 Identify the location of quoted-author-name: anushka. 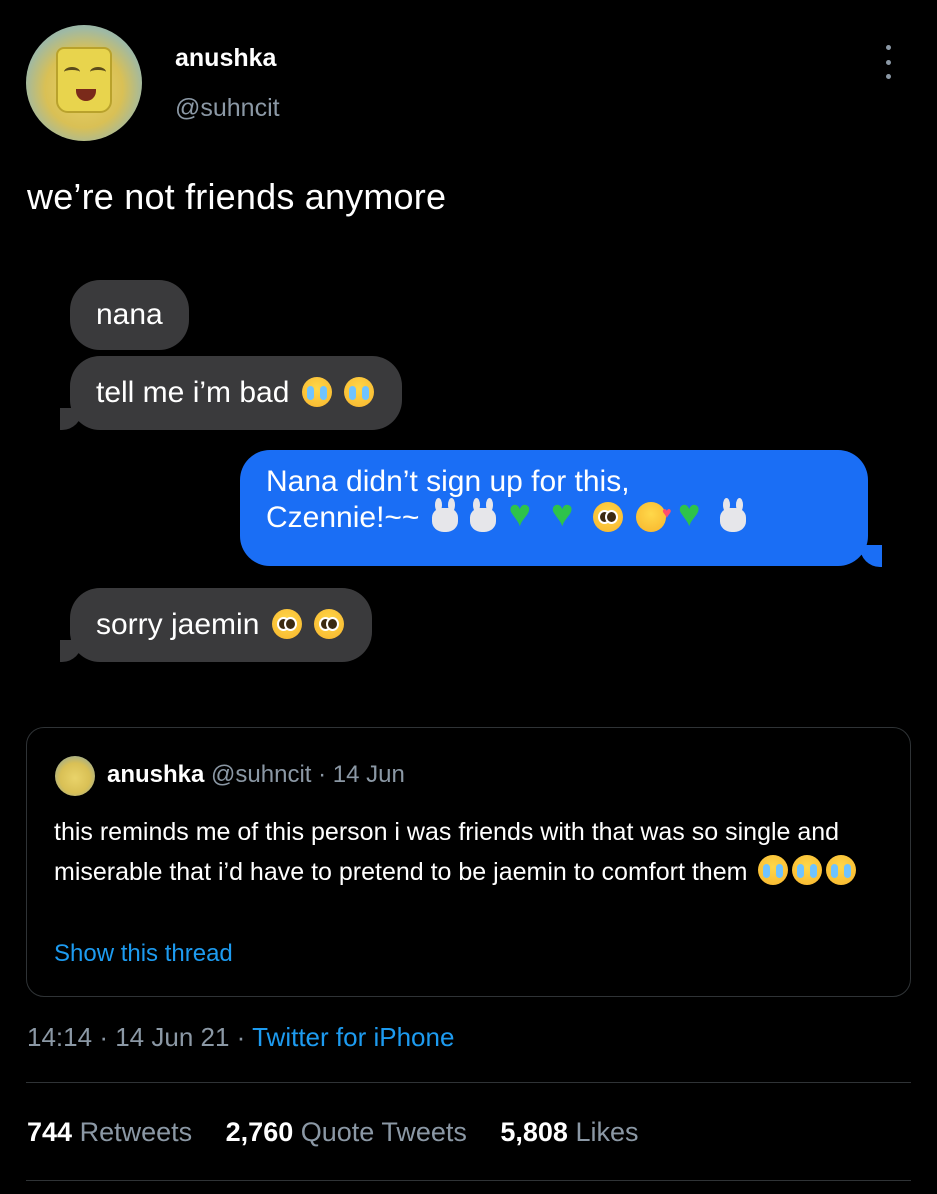
(156, 774).